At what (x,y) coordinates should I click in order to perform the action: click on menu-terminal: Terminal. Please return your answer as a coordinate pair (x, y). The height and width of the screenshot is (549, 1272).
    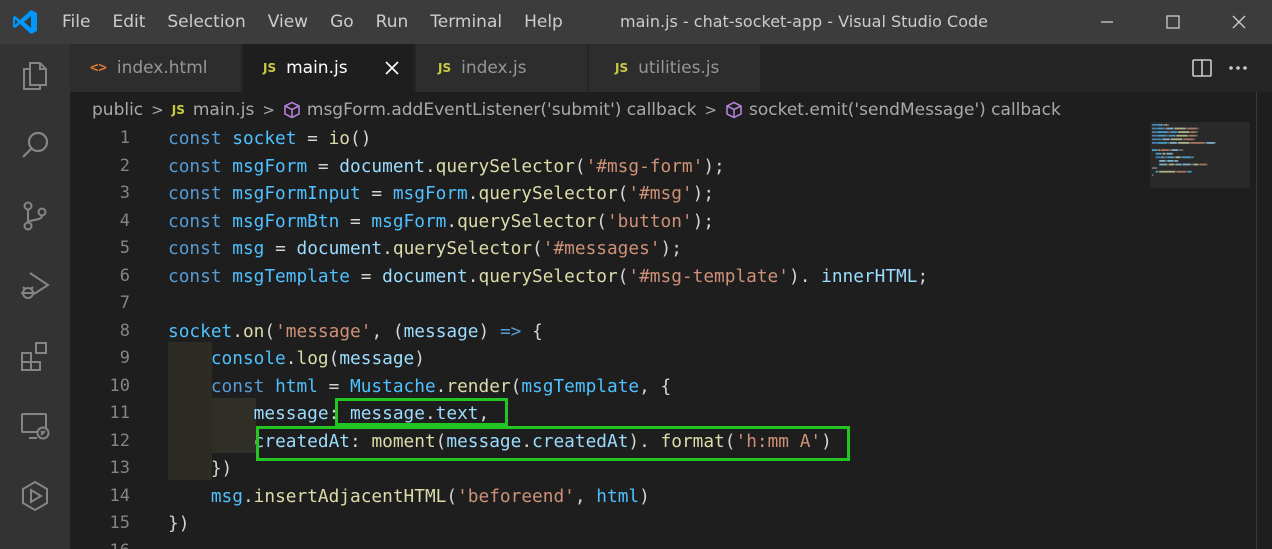
    Looking at the image, I should click on (466, 22).